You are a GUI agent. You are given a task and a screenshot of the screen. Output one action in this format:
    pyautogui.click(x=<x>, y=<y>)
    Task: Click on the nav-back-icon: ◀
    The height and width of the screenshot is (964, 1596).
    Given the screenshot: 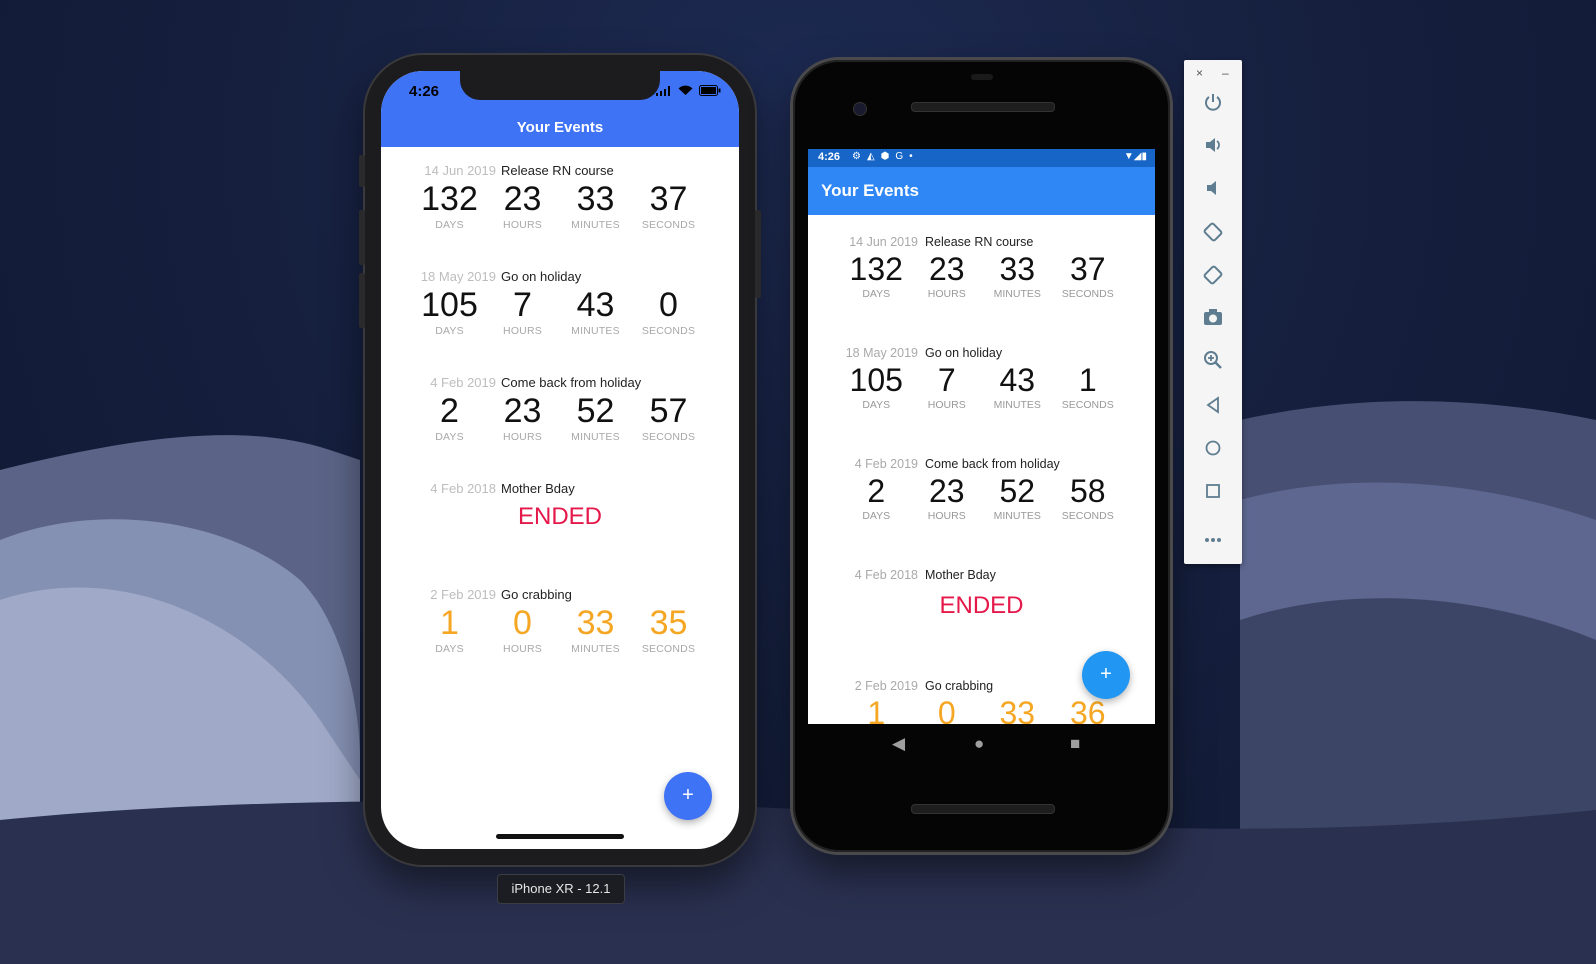 What is the action you would take?
    pyautogui.click(x=898, y=744)
    